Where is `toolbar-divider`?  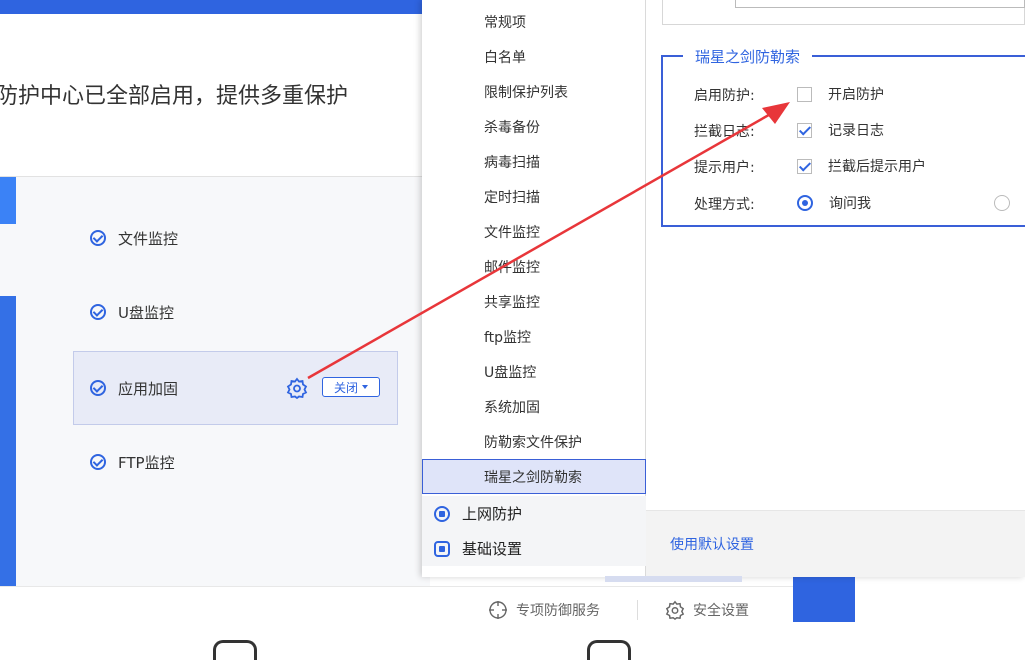
toolbar-divider is located at coordinates (637, 610).